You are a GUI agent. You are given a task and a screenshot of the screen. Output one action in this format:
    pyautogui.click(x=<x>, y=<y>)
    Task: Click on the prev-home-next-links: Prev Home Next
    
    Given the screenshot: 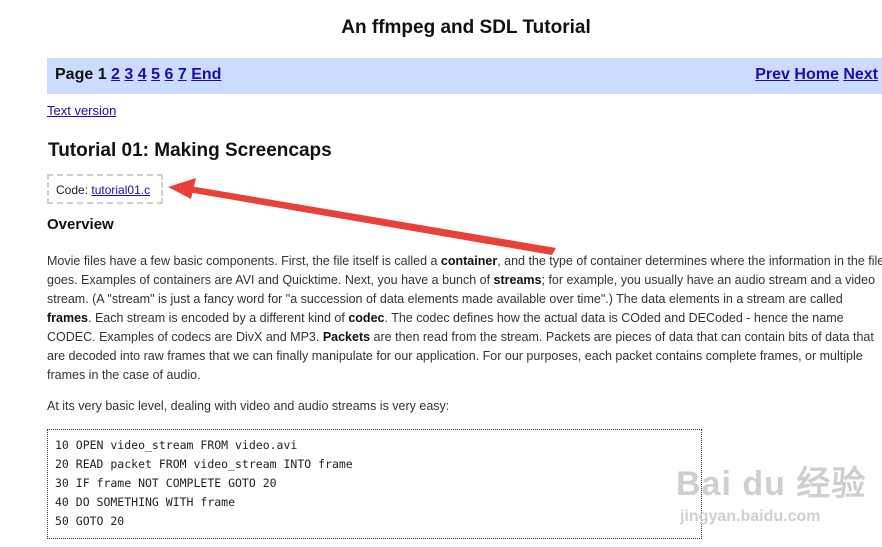 What is the action you would take?
    pyautogui.click(x=816, y=75)
    